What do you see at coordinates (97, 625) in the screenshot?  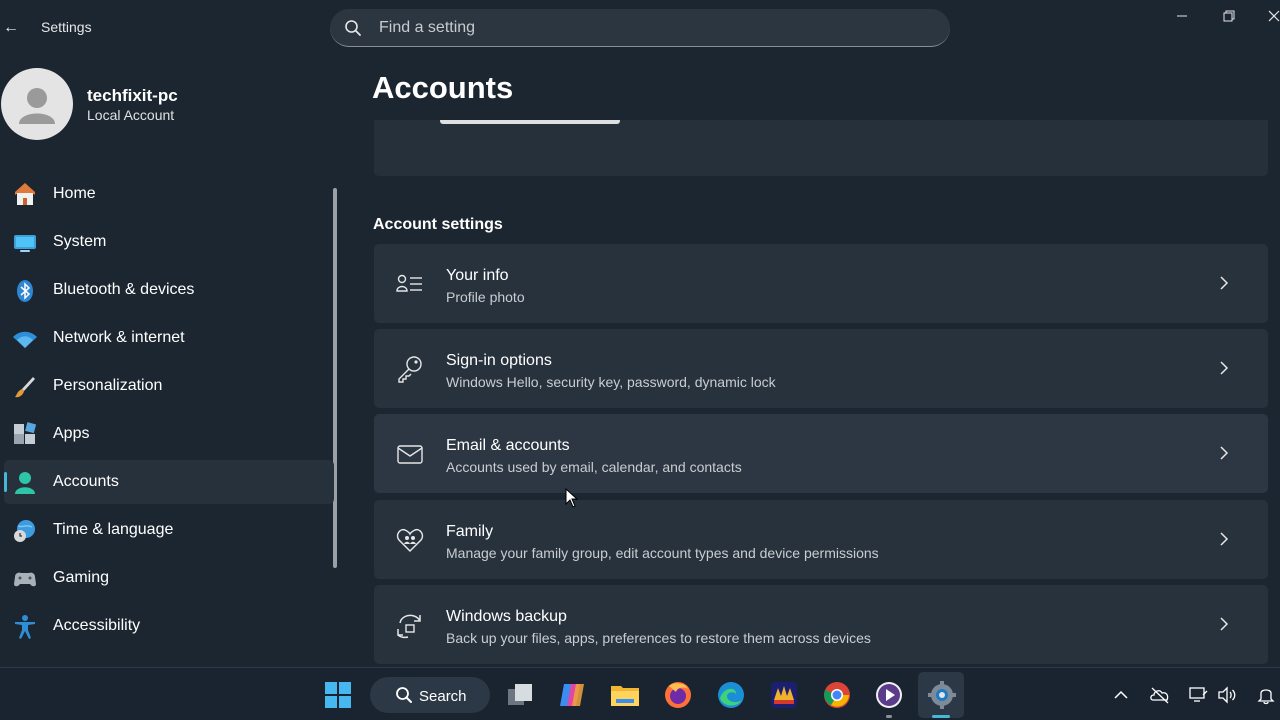 I see `sidebar-item-label: Accessibility` at bounding box center [97, 625].